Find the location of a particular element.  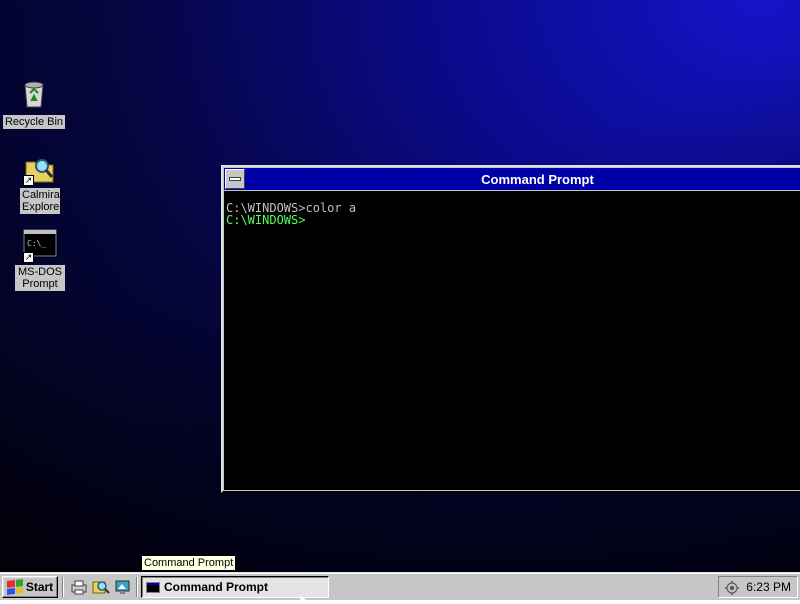

desktop-icon-label: Calmira Explorer is located at coordinates (41, 201).